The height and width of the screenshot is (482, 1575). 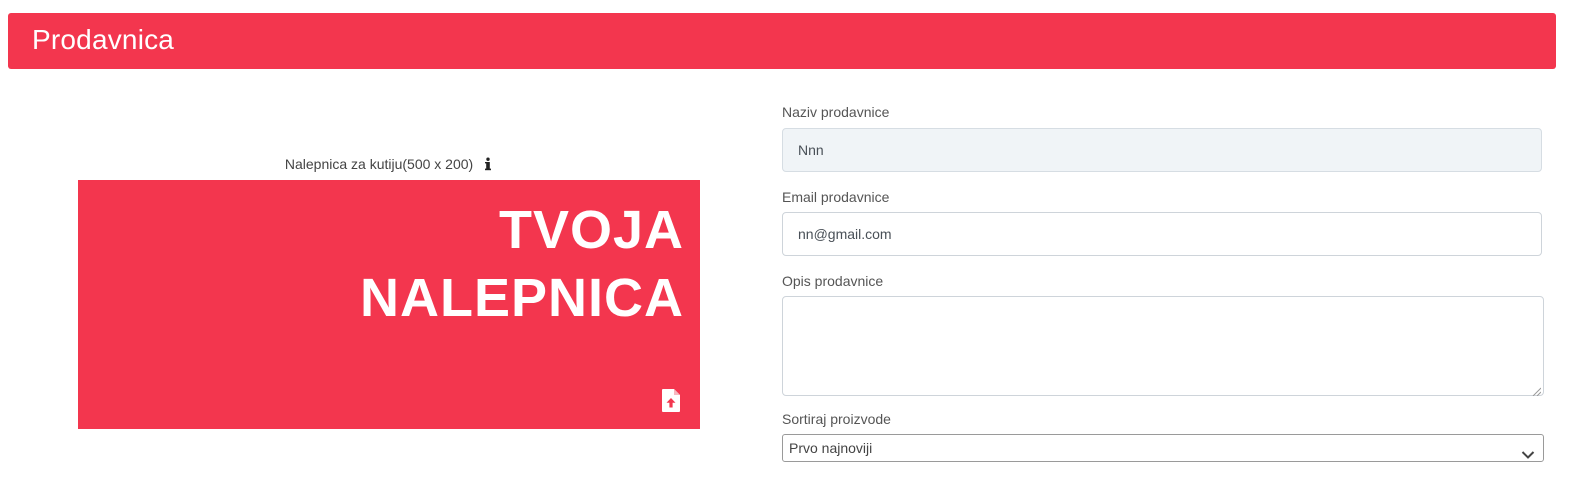 I want to click on sort-products-select: Prvo najnoviji, so click(x=1163, y=448).